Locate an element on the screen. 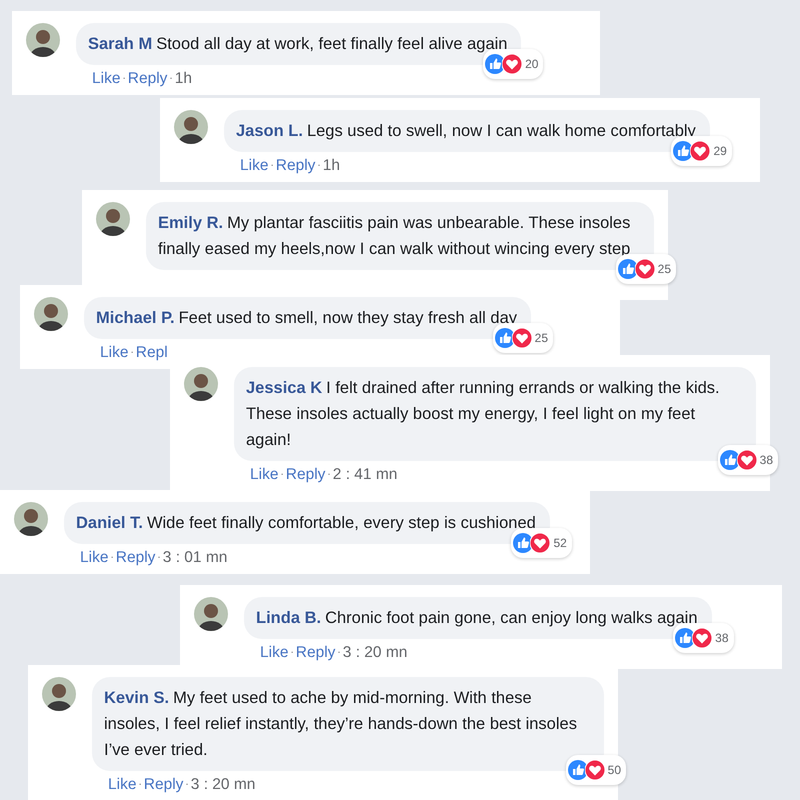 The width and height of the screenshot is (800, 800). reaction-badge: 20 is located at coordinates (513, 64).